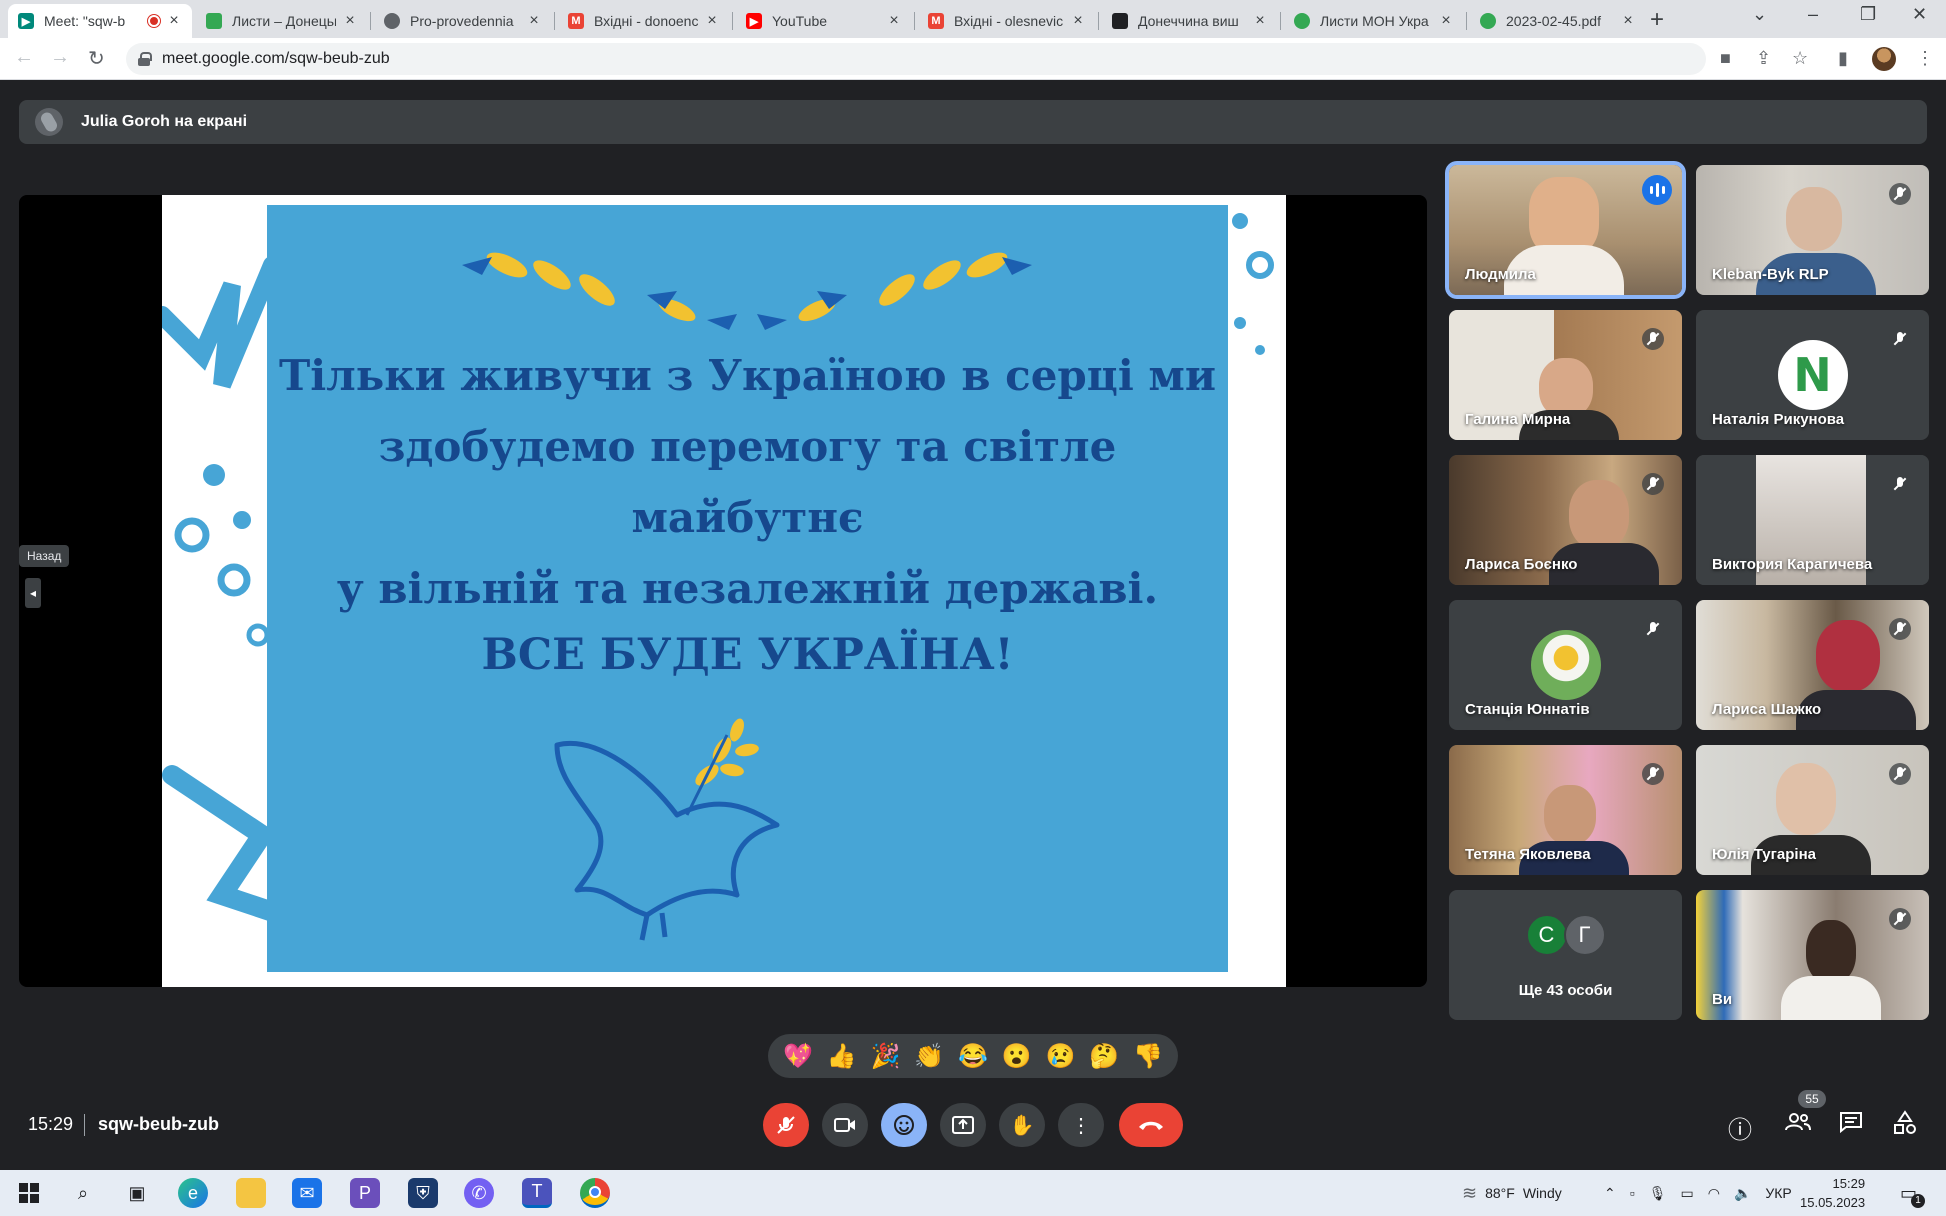 The height and width of the screenshot is (1216, 1946). What do you see at coordinates (1740, 1127) in the screenshot?
I see `meeting-info-icon: ⓘ` at bounding box center [1740, 1127].